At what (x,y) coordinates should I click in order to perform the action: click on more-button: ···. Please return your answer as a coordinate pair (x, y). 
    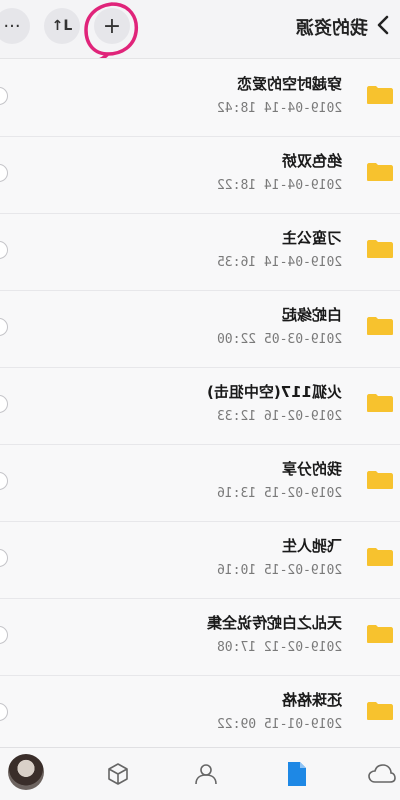
    Looking at the image, I should click on (15, 26).